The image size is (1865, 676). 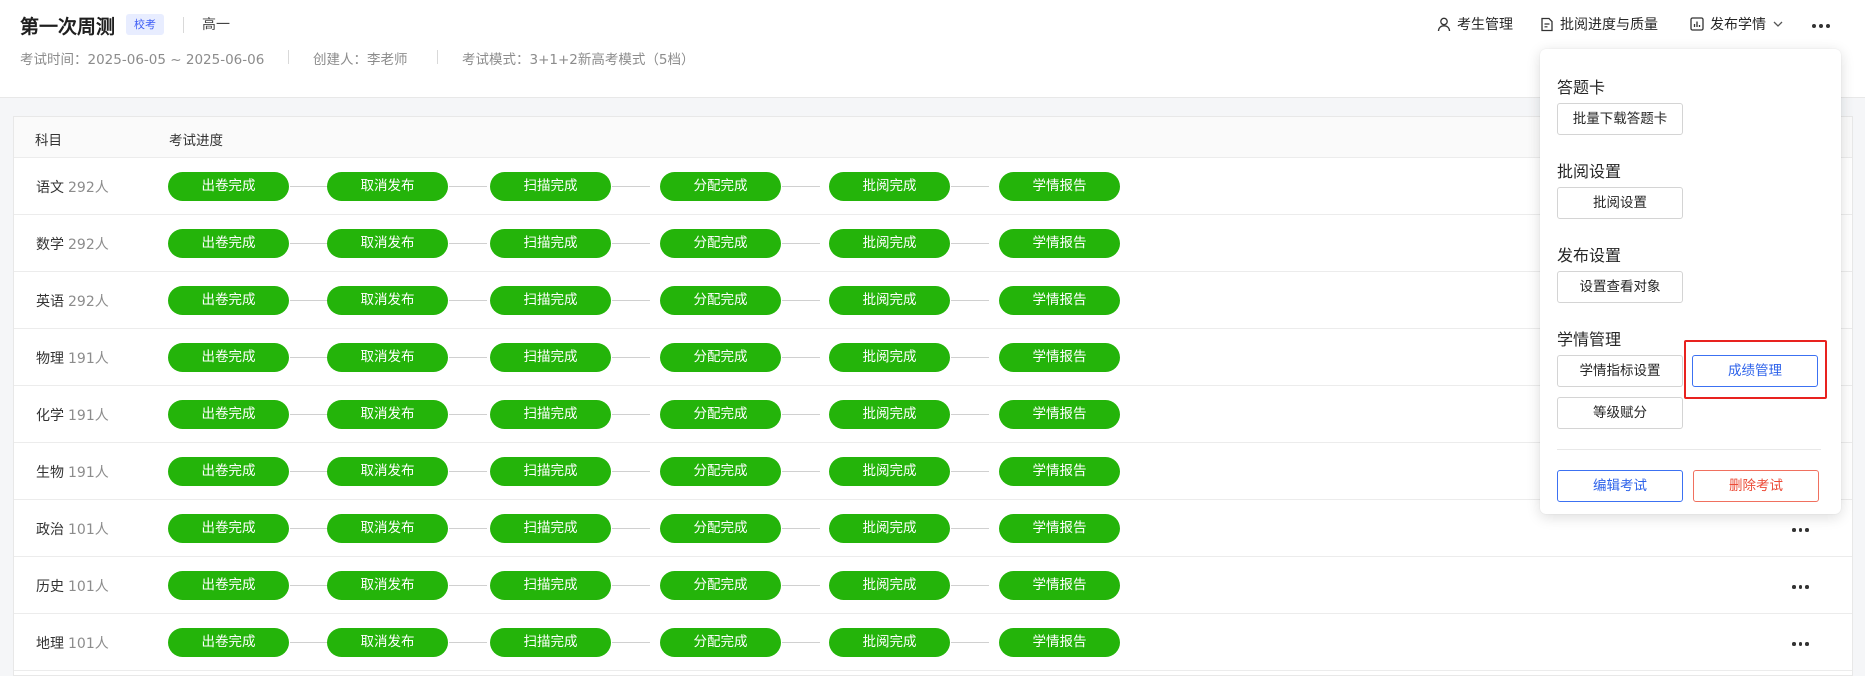 What do you see at coordinates (216, 25) in the screenshot?
I see `grade-label: 高一` at bounding box center [216, 25].